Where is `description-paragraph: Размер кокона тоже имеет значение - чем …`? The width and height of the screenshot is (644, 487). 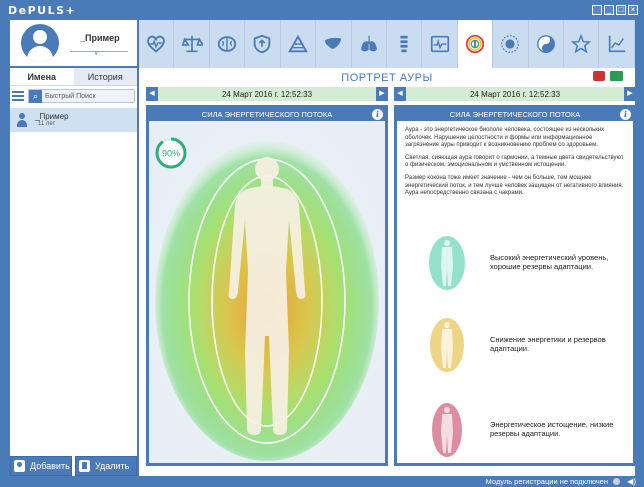
description-paragraph: Размер кокона тоже имеет значение - чем … is located at coordinates (514, 185).